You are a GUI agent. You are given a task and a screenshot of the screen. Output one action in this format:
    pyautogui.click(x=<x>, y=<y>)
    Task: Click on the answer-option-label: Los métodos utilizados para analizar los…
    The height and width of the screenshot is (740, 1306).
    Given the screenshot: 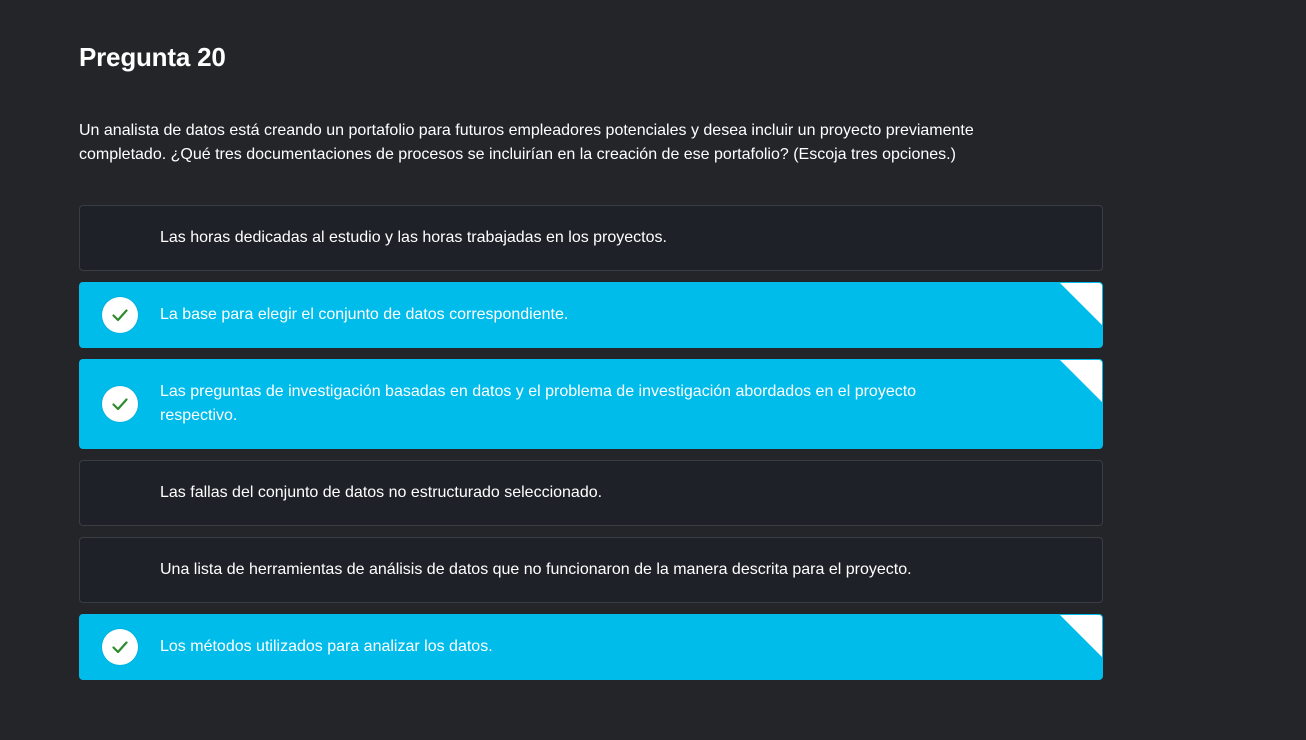 What is the action you would take?
    pyautogui.click(x=326, y=646)
    